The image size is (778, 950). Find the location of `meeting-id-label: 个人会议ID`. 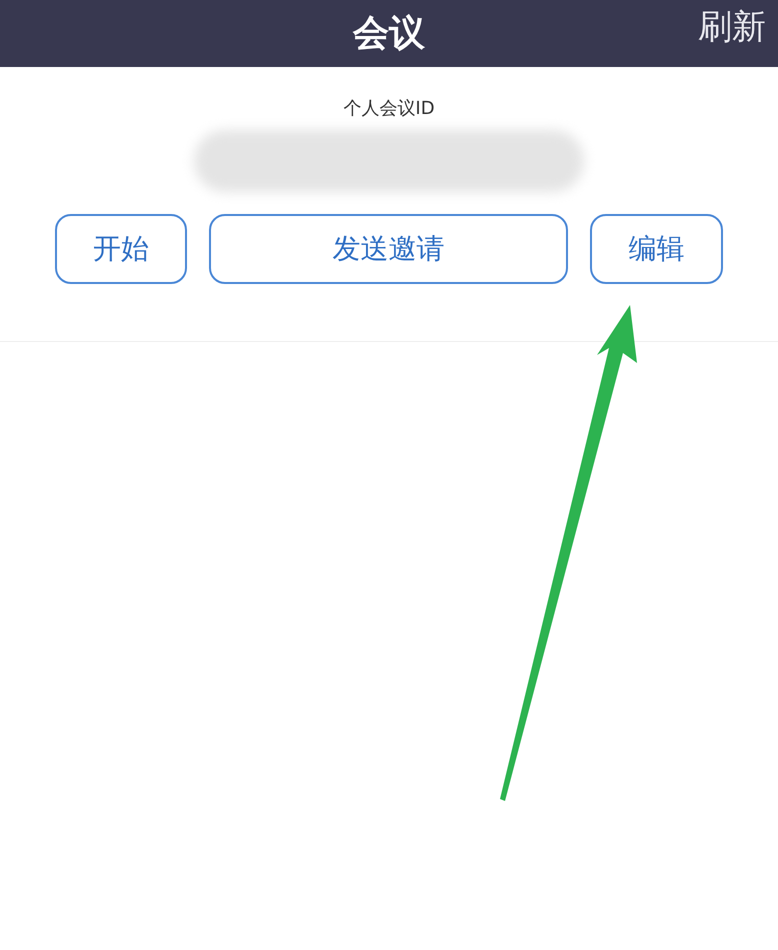

meeting-id-label: 个人会议ID is located at coordinates (389, 109).